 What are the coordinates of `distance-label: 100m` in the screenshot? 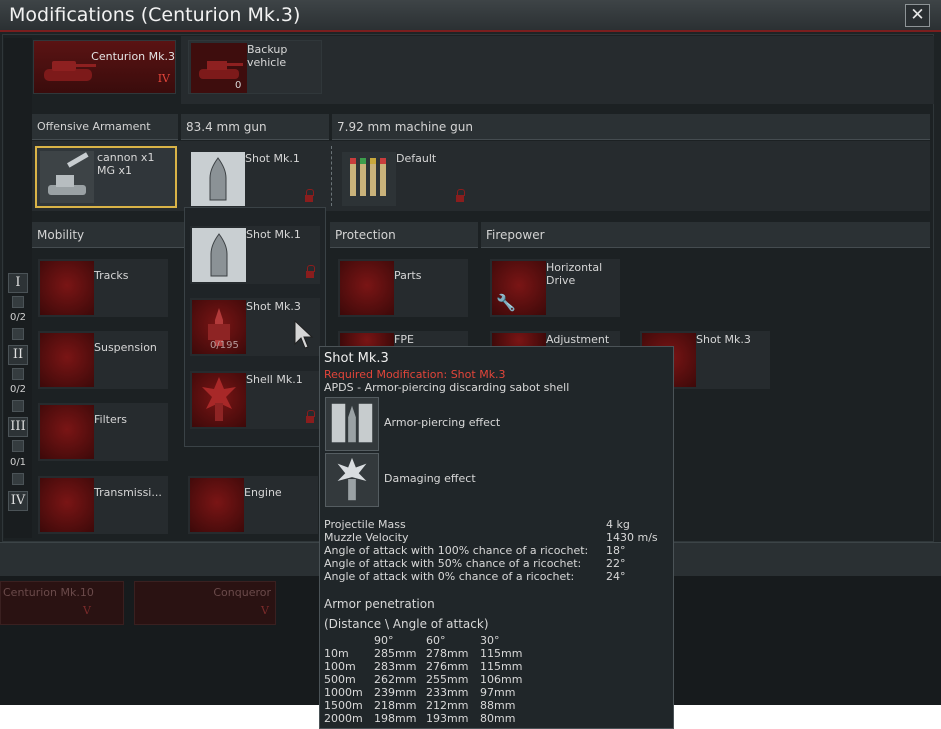 It's located at (340, 666).